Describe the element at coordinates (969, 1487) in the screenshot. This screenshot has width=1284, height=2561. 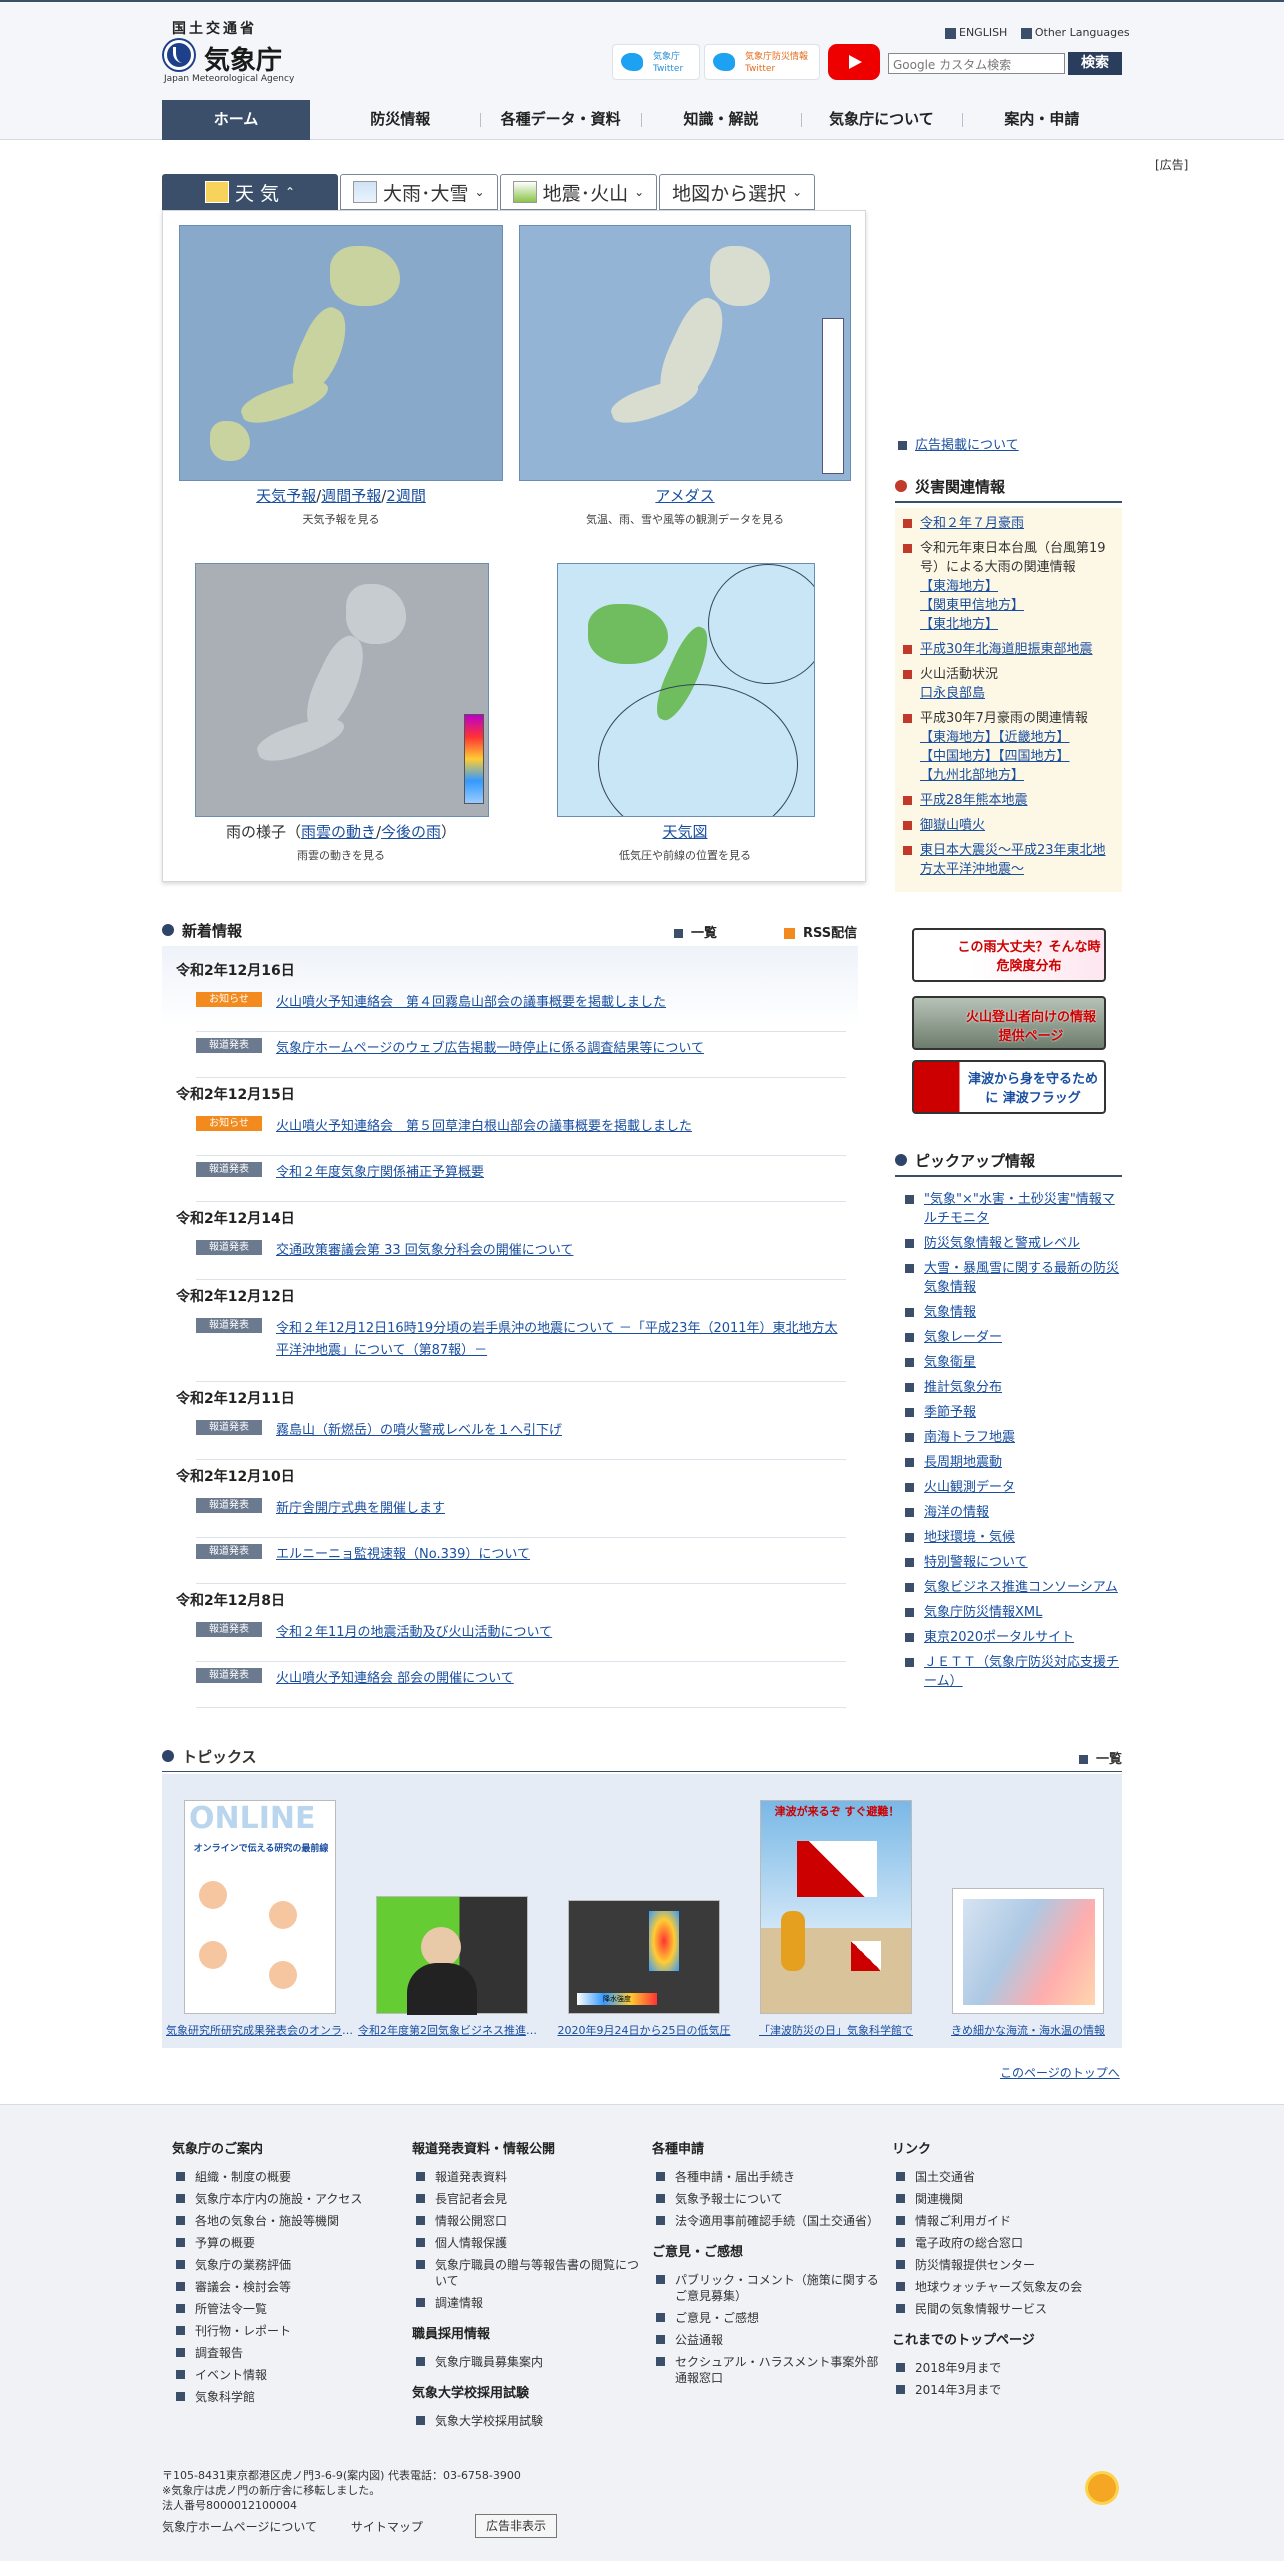
I see `pickup-link: 火山観測データ` at that location.